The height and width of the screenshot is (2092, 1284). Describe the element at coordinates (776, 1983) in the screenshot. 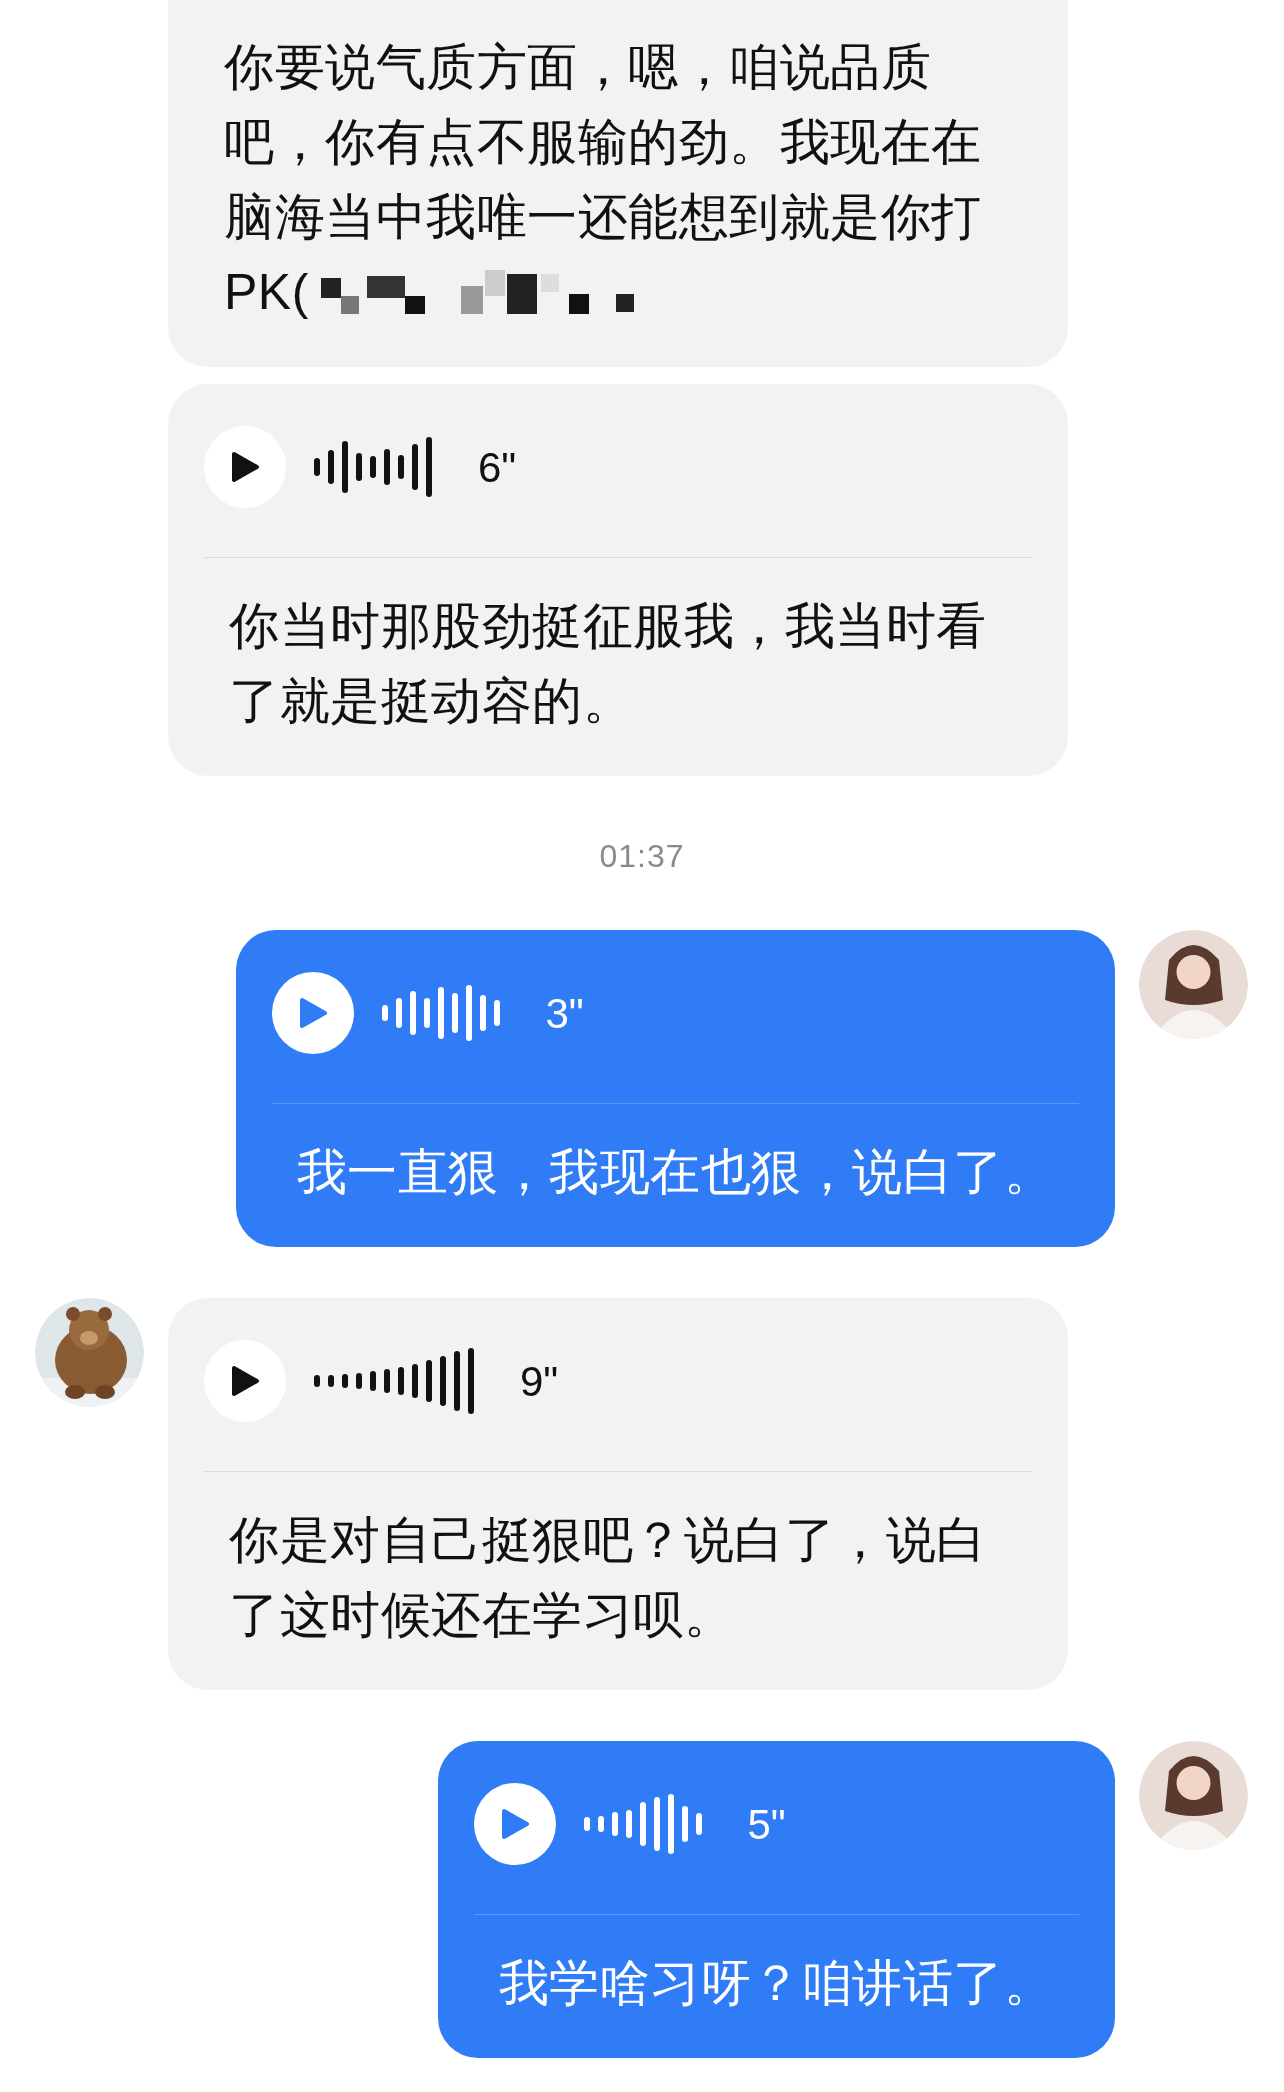

I see `transcript-text: 我学啥习呀？咱讲话了。` at that location.